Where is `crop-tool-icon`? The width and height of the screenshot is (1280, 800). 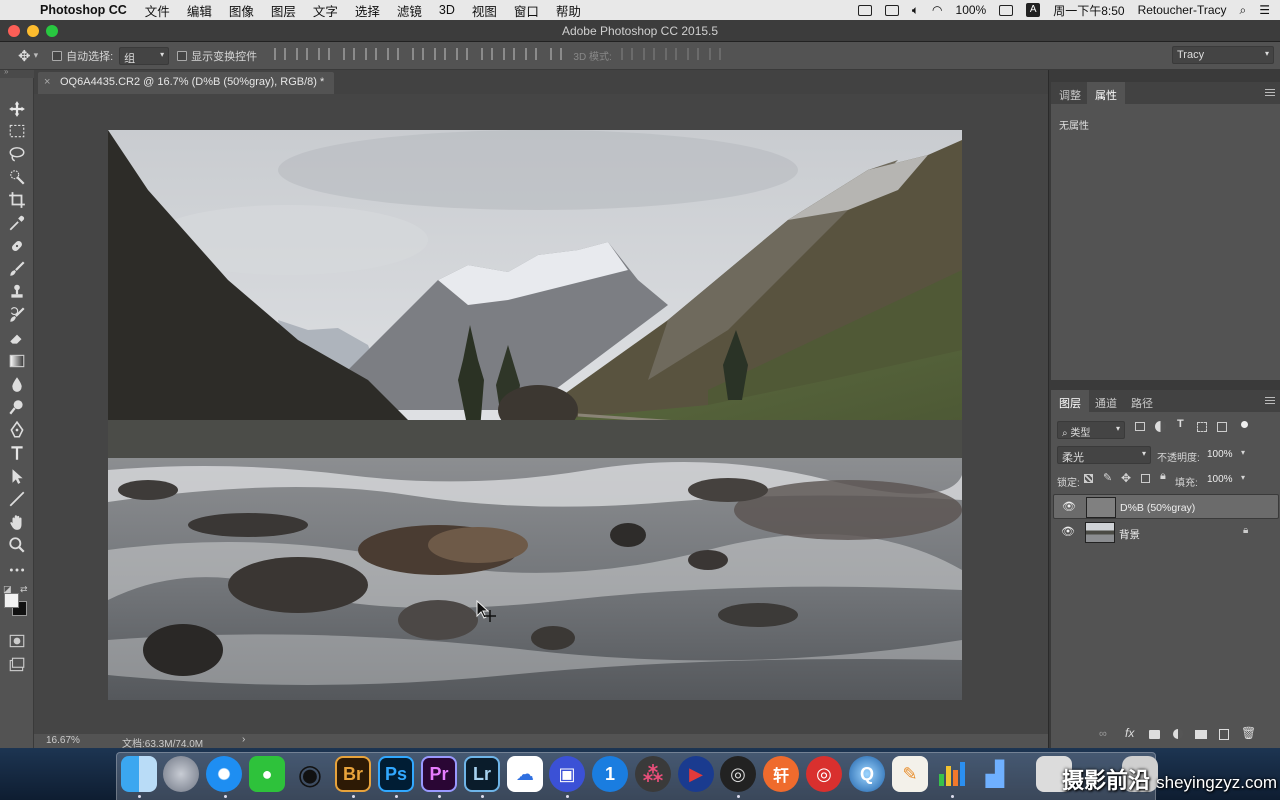
crop-tool-icon is located at coordinates (17, 200).